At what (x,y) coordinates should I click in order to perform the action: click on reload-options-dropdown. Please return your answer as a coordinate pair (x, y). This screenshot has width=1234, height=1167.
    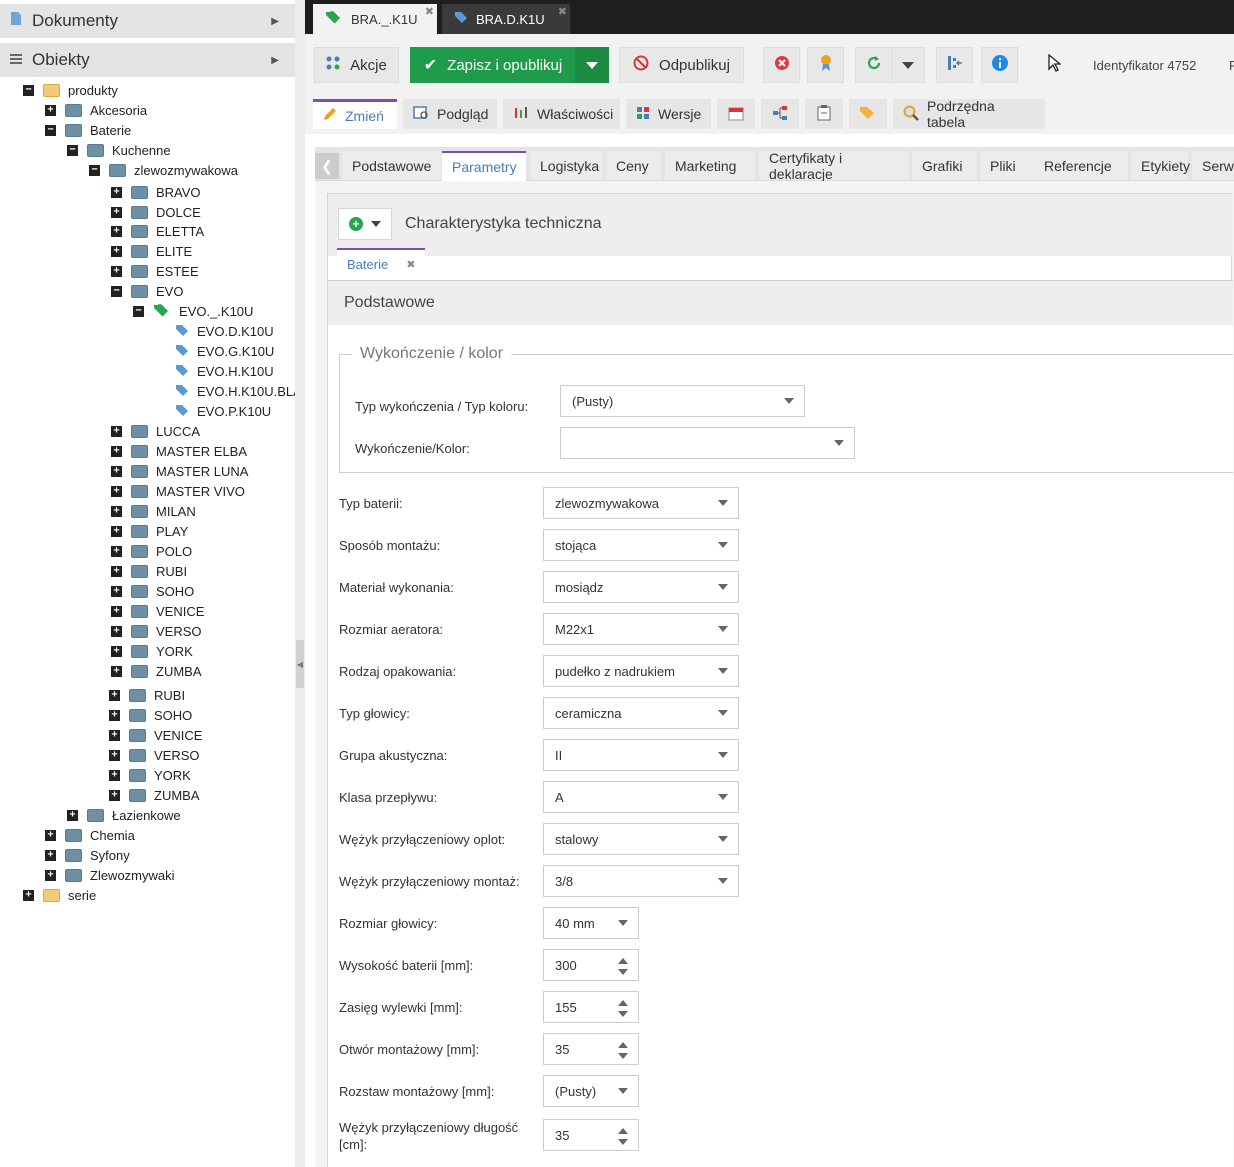
    Looking at the image, I should click on (908, 65).